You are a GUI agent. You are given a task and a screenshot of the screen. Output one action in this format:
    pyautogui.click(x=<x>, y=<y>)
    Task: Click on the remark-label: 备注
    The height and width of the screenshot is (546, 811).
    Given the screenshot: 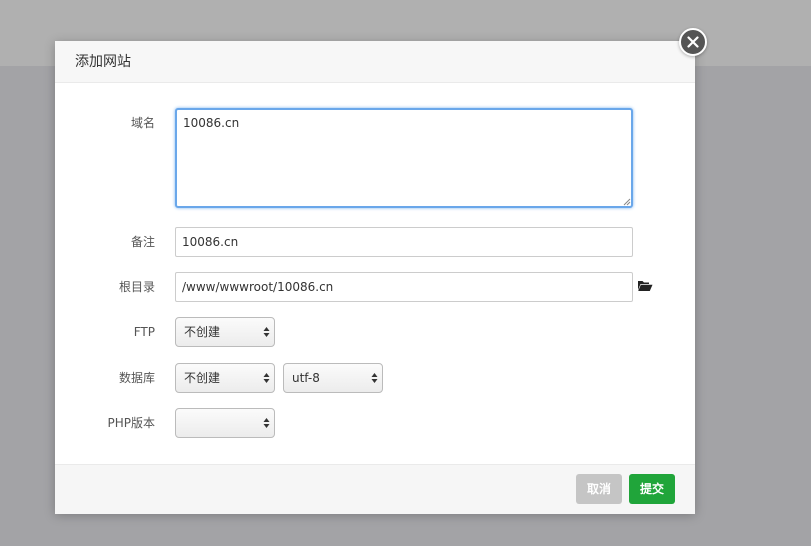 What is the action you would take?
    pyautogui.click(x=142, y=242)
    